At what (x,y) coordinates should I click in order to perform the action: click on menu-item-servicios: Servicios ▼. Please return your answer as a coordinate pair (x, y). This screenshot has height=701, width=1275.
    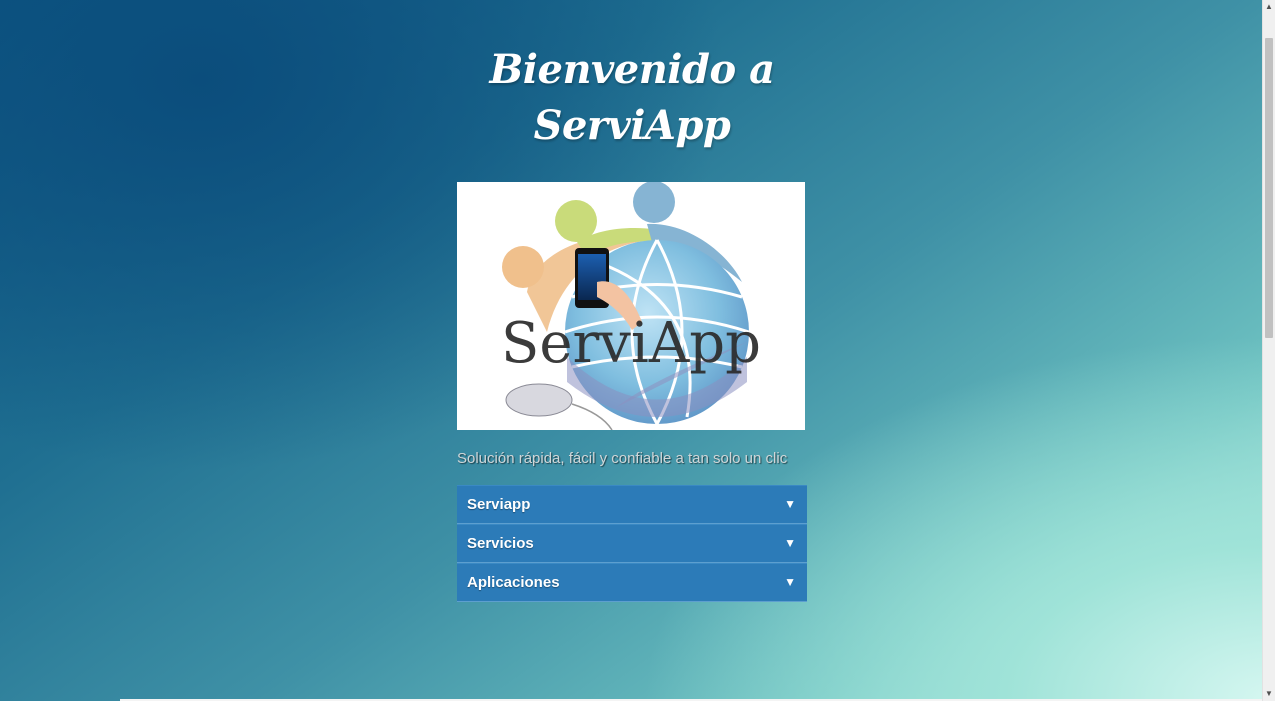
    Looking at the image, I should click on (632, 543).